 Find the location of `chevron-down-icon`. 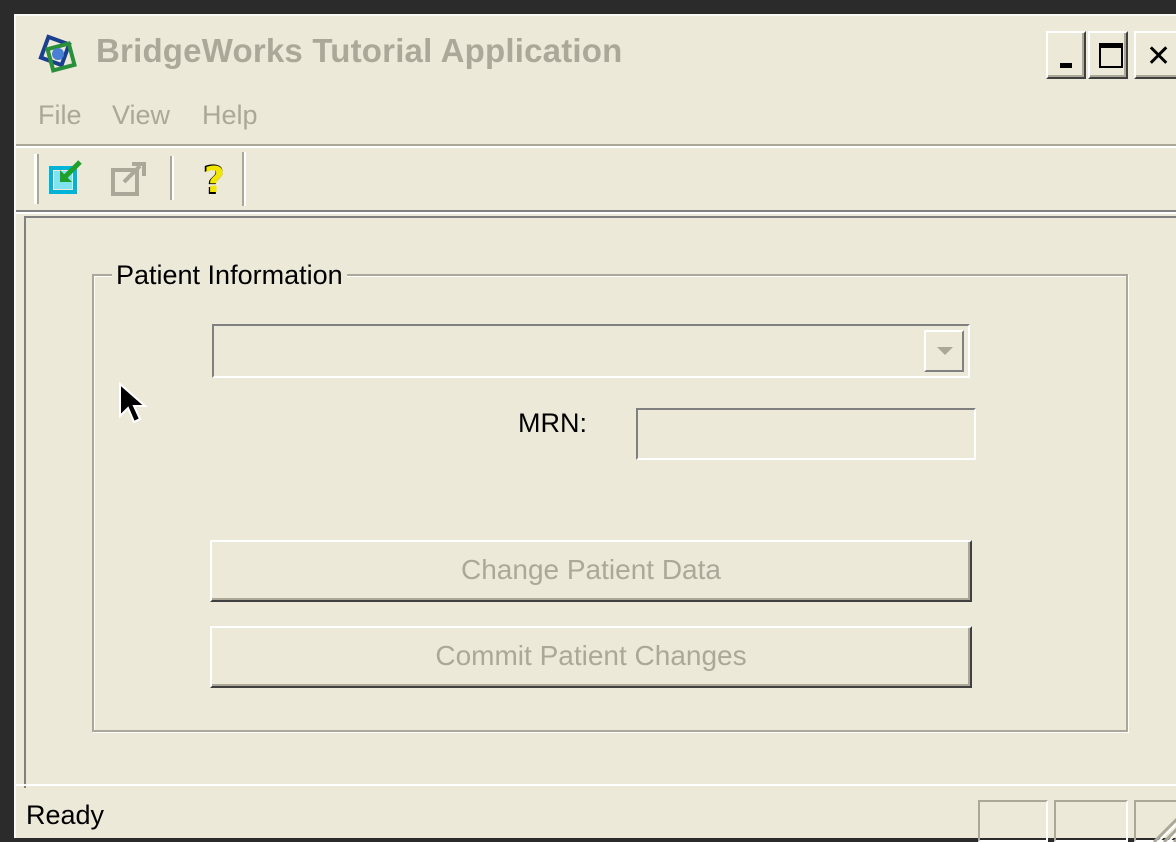

chevron-down-icon is located at coordinates (944, 351).